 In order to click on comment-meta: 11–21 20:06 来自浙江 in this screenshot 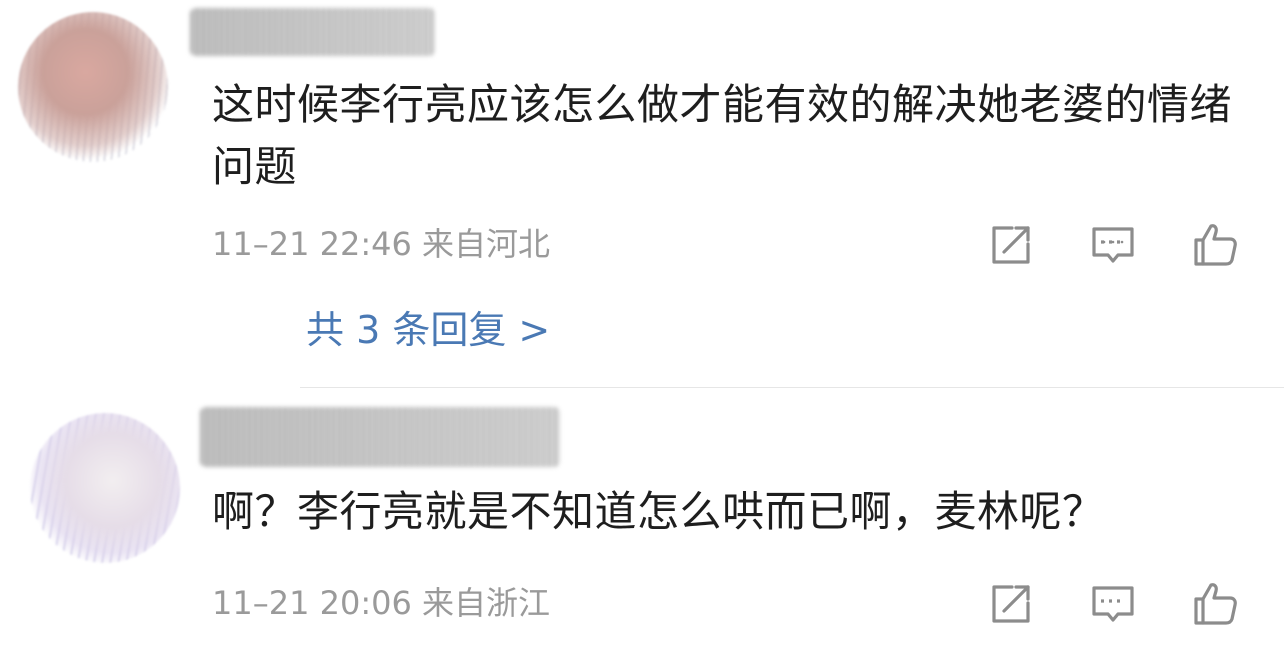, I will do `click(381, 603)`.